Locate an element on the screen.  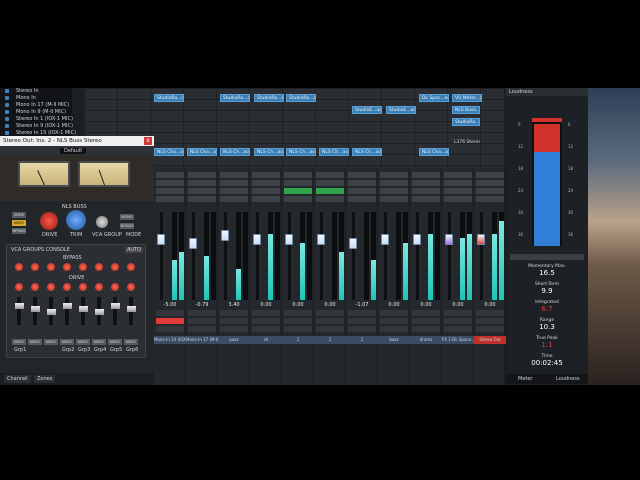
vca-group-knob is located at coordinates (102, 222).